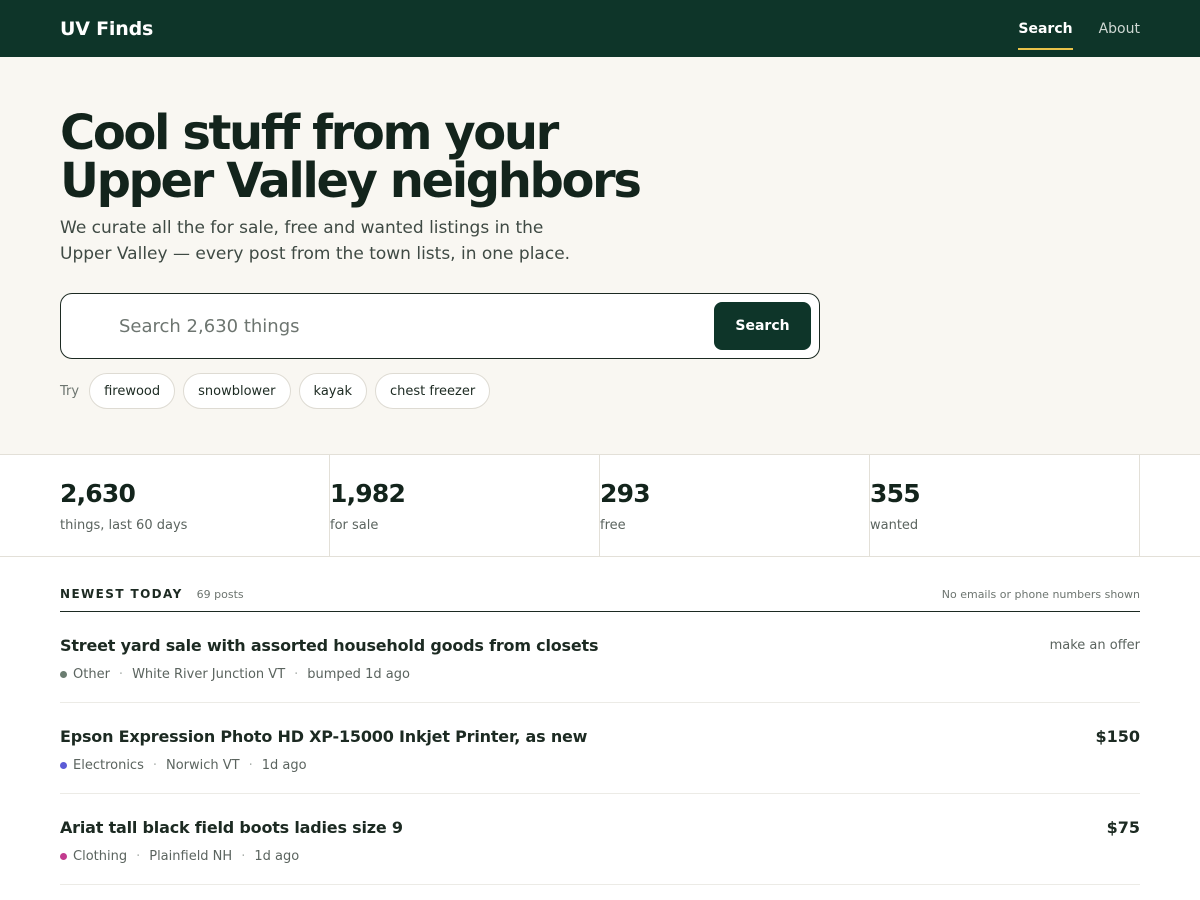 The width and height of the screenshot is (1200, 900). I want to click on stat-total: 2,630 things, last 60 days, so click(195, 505).